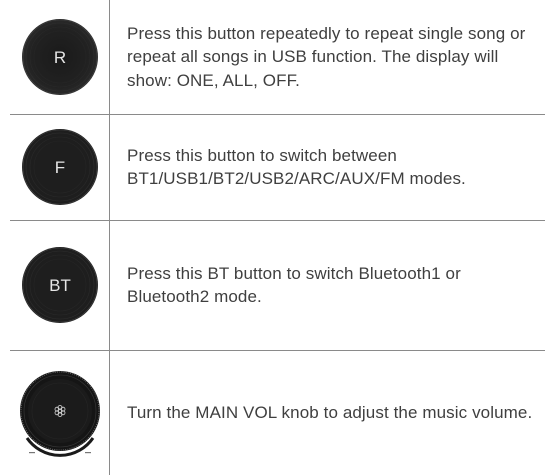  I want to click on icon-cell, so click(59, 412).